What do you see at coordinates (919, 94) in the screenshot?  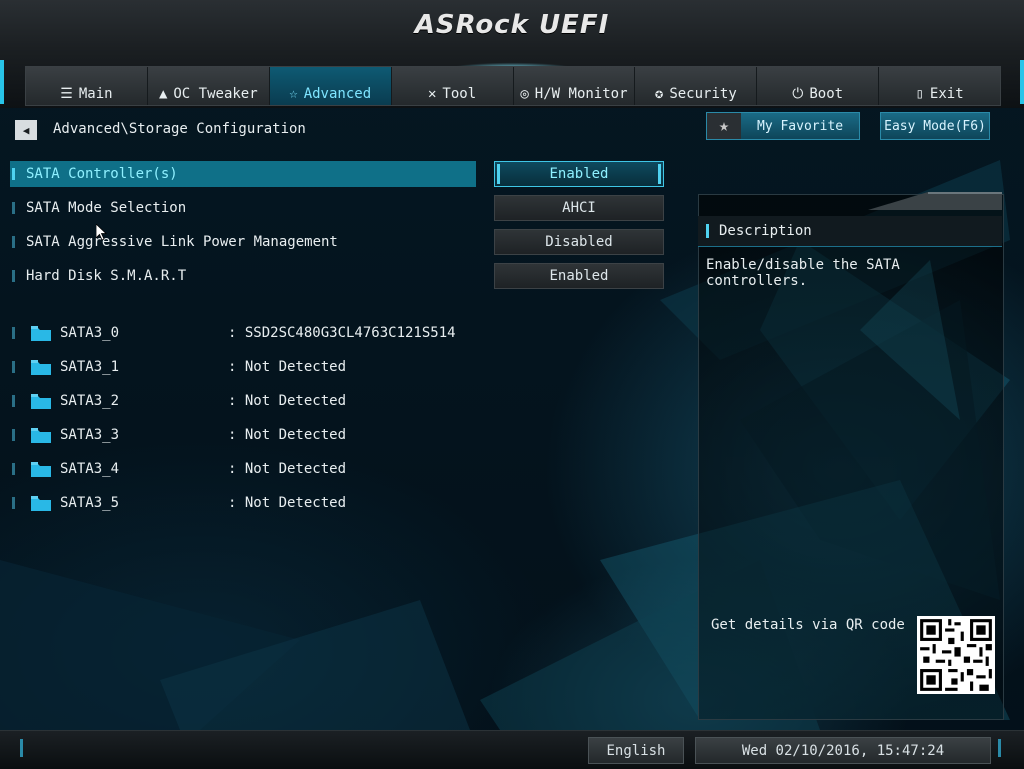 I see `exit-icon: ▯` at bounding box center [919, 94].